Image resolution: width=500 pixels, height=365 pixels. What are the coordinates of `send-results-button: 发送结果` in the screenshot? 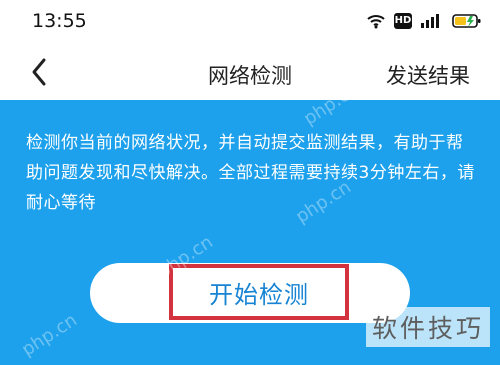 It's located at (428, 75).